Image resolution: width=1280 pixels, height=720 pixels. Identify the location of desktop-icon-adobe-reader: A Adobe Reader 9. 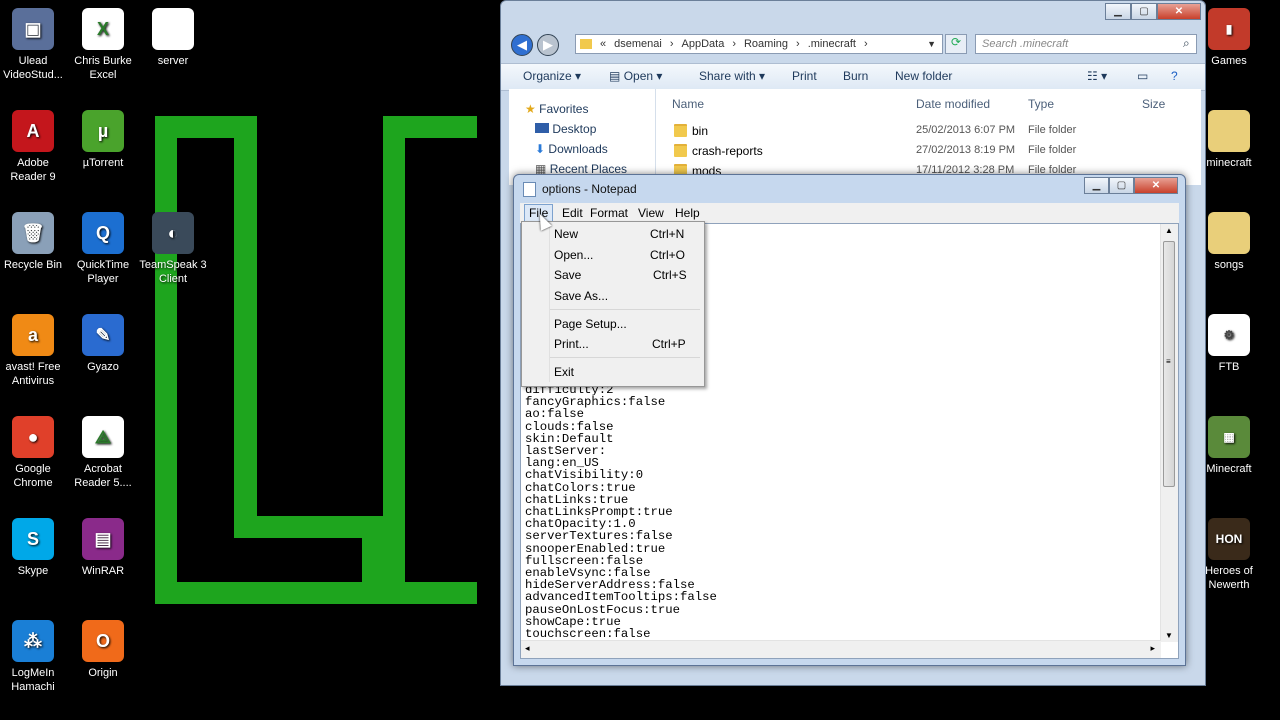
(34, 147).